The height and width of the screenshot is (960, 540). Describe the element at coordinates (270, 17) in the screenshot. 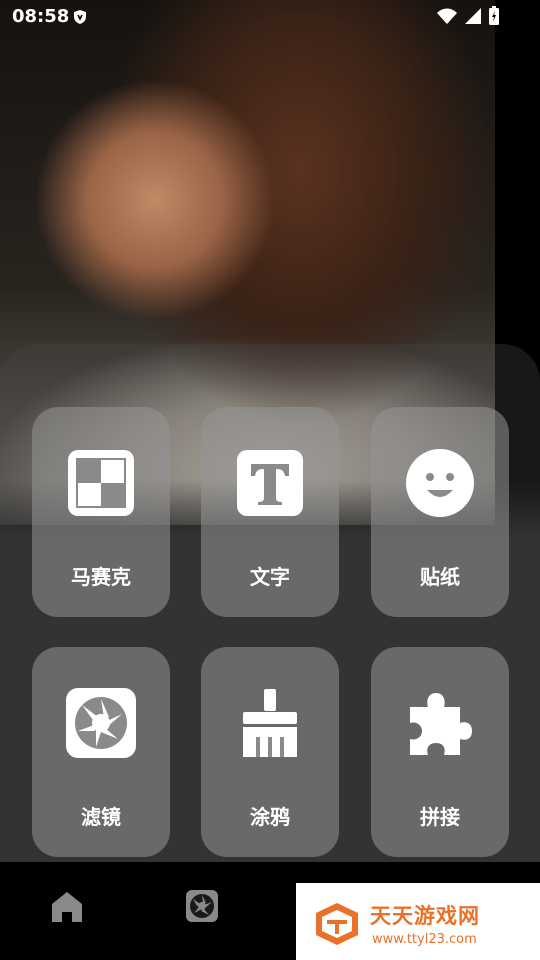

I see `status-bar: 08:58` at that location.